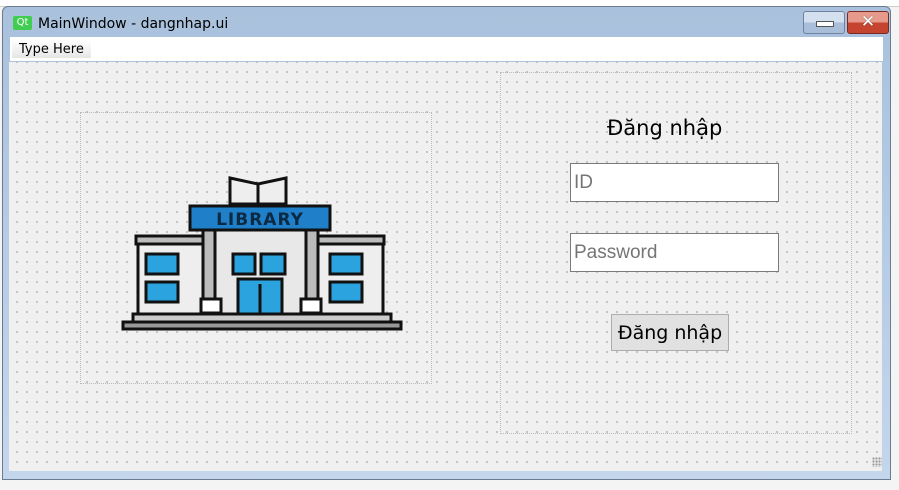 This screenshot has height=490, width=899. Describe the element at coordinates (262, 253) in the screenshot. I see `library-logo: LIBRARY` at that location.